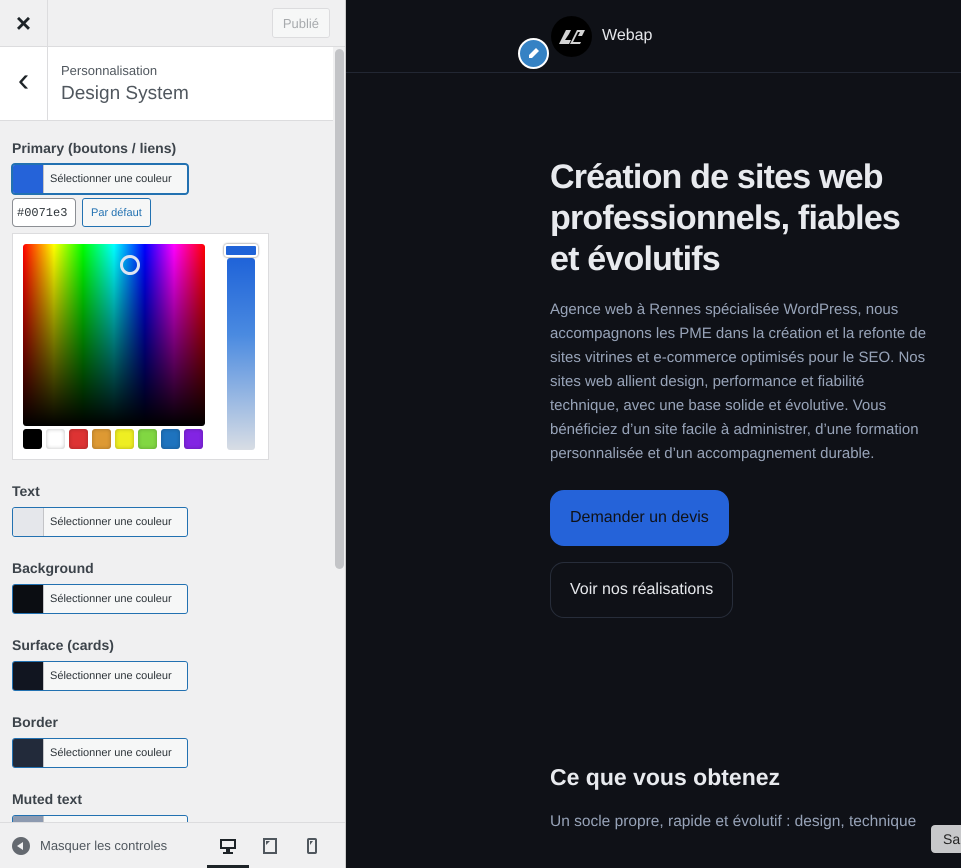  Describe the element at coordinates (228, 846) in the screenshot. I see `desktop-icon` at that location.